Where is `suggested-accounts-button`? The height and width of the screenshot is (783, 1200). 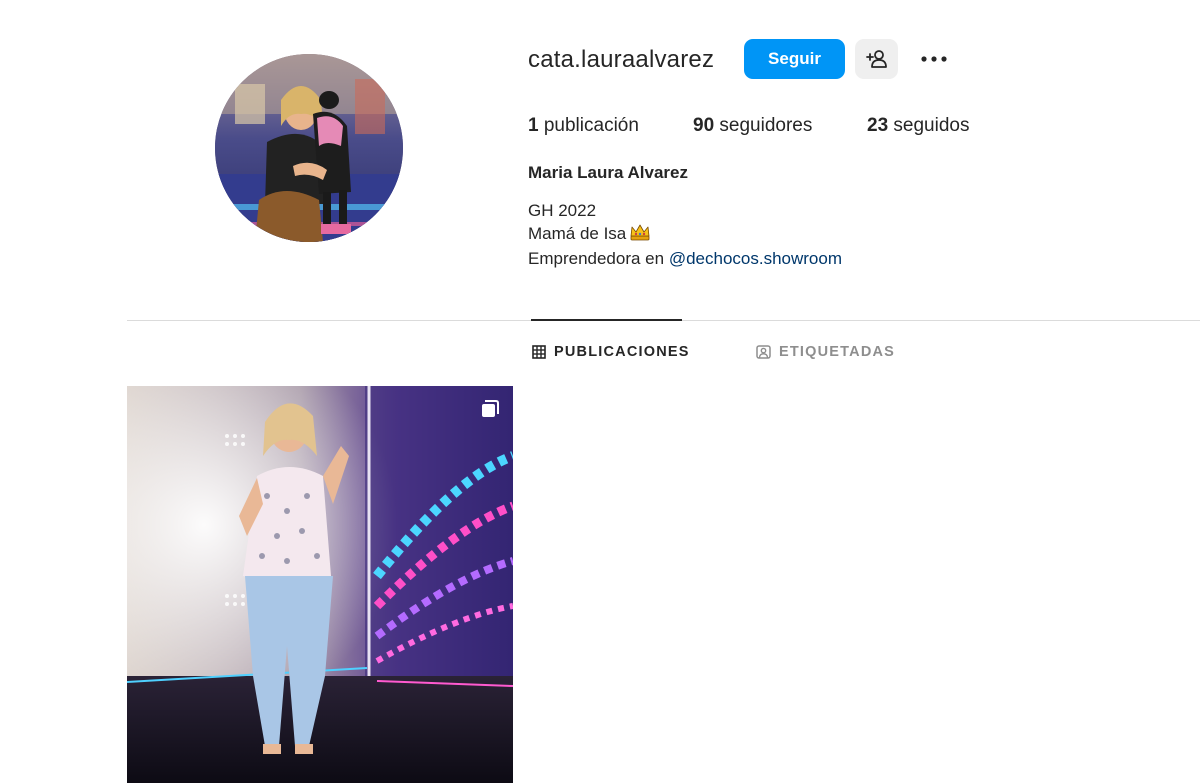
suggested-accounts-button is located at coordinates (876, 59).